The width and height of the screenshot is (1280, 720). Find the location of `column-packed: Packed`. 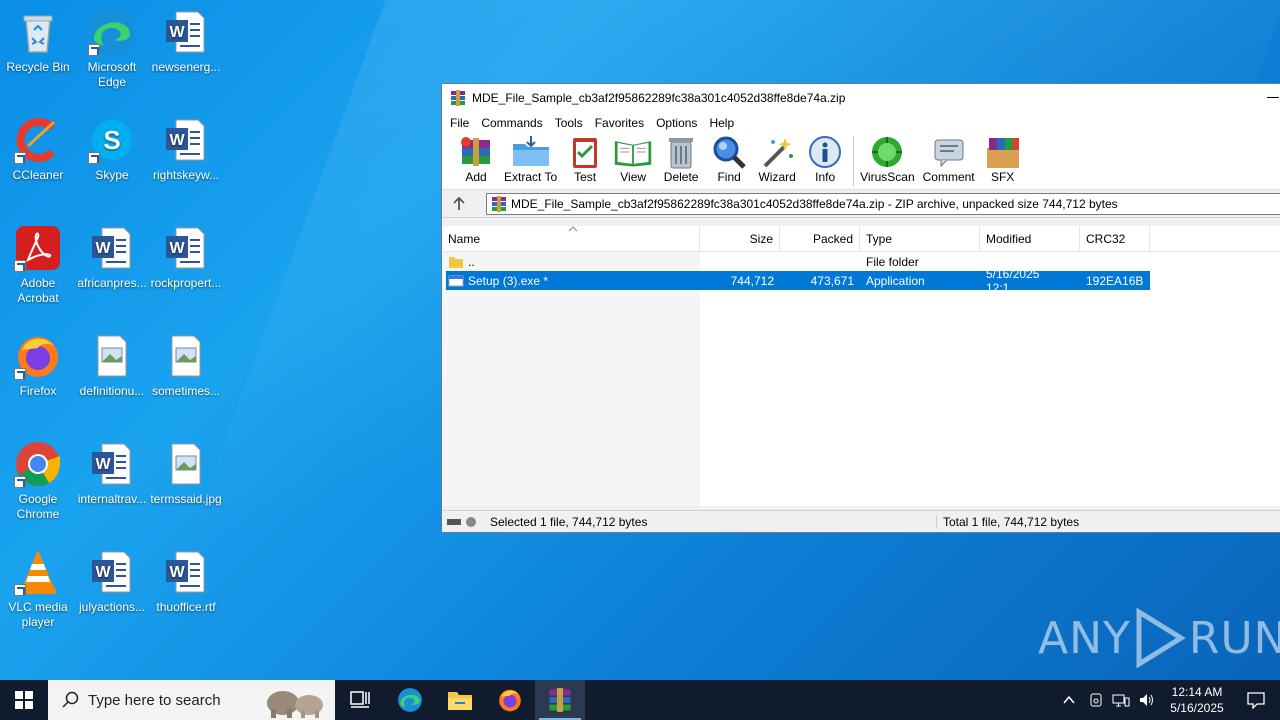

column-packed: Packed is located at coordinates (820, 238).